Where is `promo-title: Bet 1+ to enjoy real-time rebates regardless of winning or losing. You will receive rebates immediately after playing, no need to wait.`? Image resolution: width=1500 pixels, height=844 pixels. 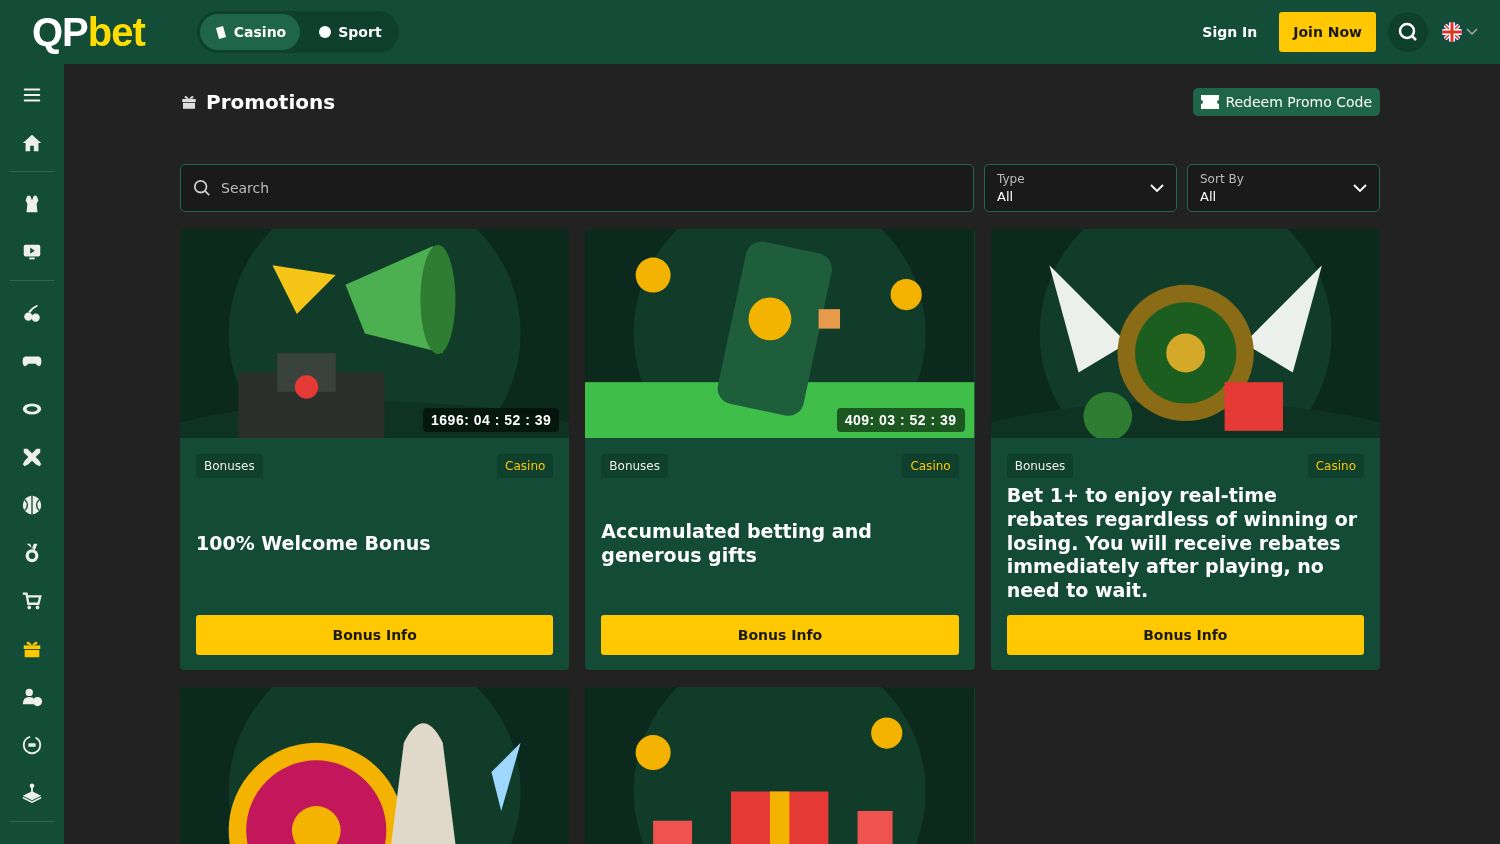 promo-title: Bet 1+ to enjoy real-time rebates regardless of winning or losing. You will receive rebates immediately after playing, no need to wait. is located at coordinates (1182, 543).